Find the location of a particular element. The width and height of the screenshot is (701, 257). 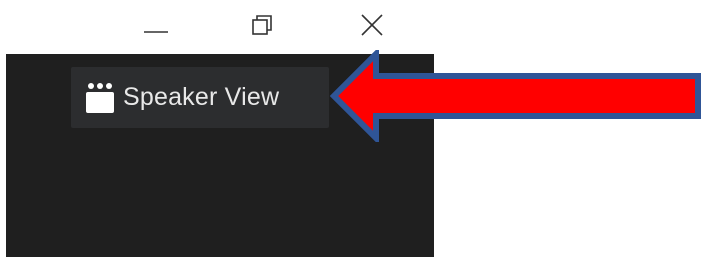

window-controls is located at coordinates (265, 25).